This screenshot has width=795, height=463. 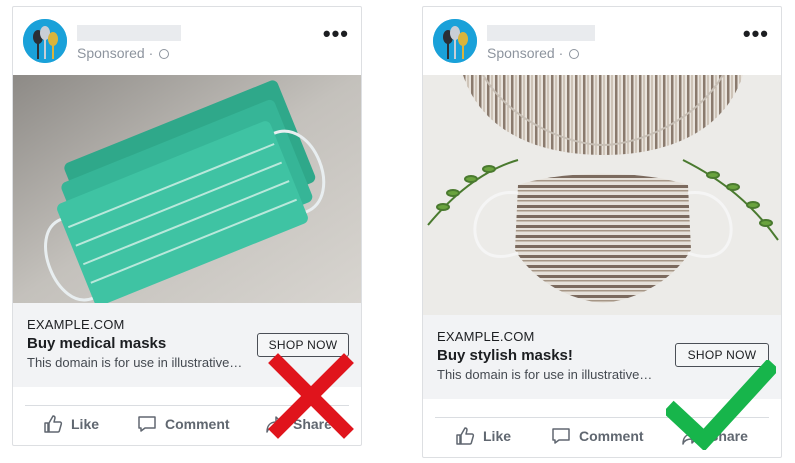 I want to click on green-check-icon, so click(x=721, y=405).